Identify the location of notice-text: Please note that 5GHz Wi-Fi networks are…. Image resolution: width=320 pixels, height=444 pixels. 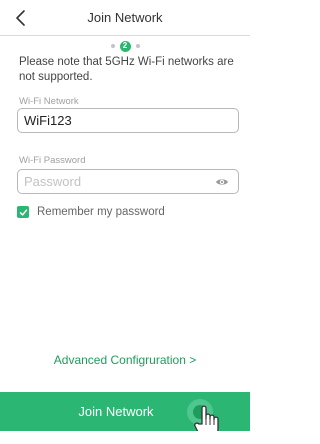
(126, 69).